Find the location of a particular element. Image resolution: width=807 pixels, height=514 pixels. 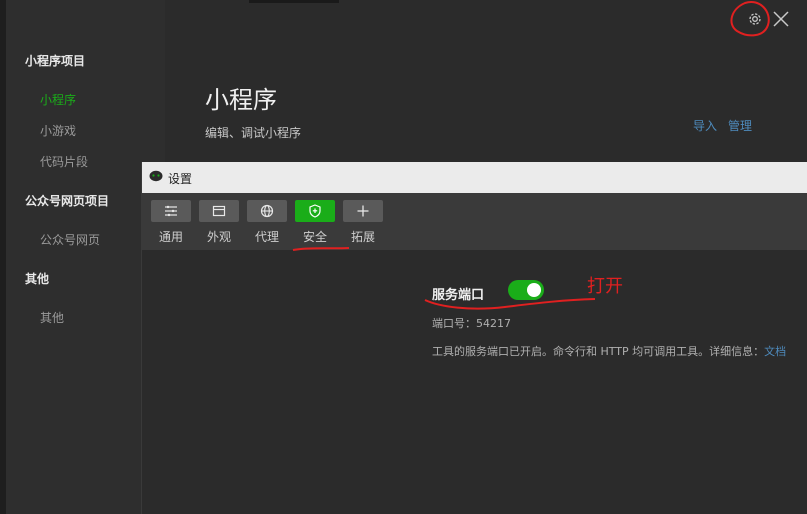

close-icon is located at coordinates (781, 19).